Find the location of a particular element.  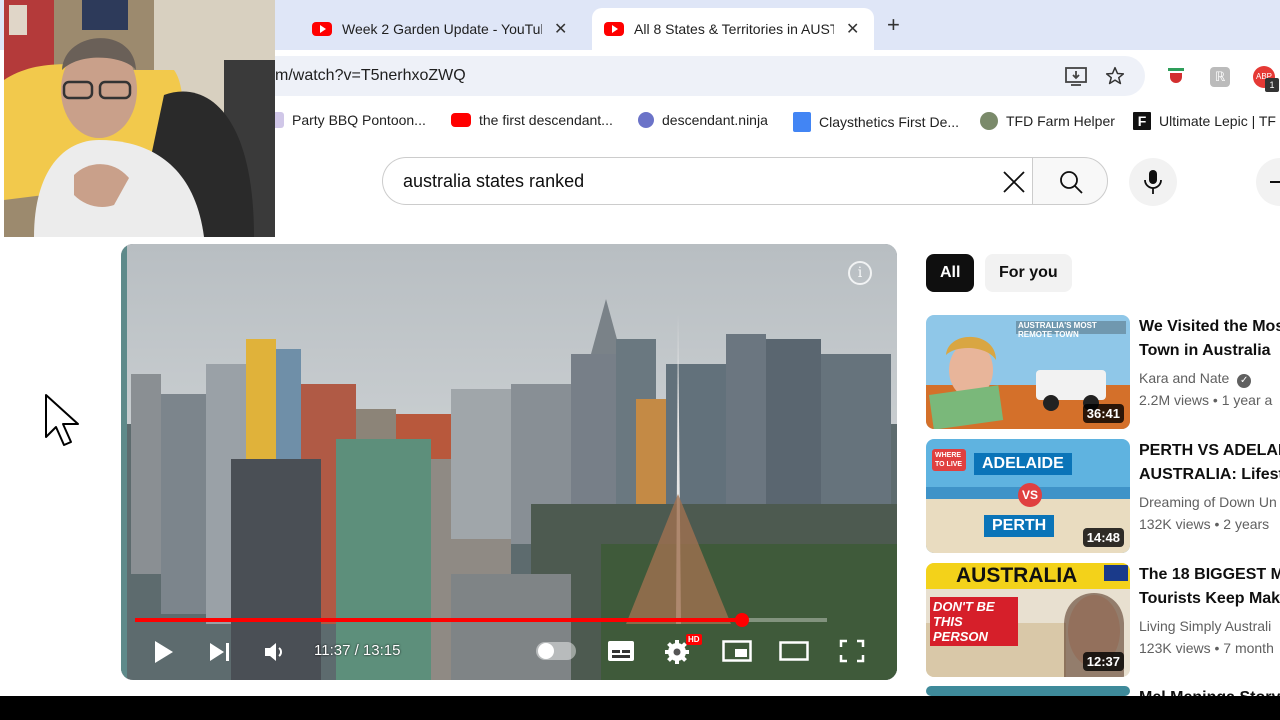

youtube-icon is located at coordinates (461, 120).